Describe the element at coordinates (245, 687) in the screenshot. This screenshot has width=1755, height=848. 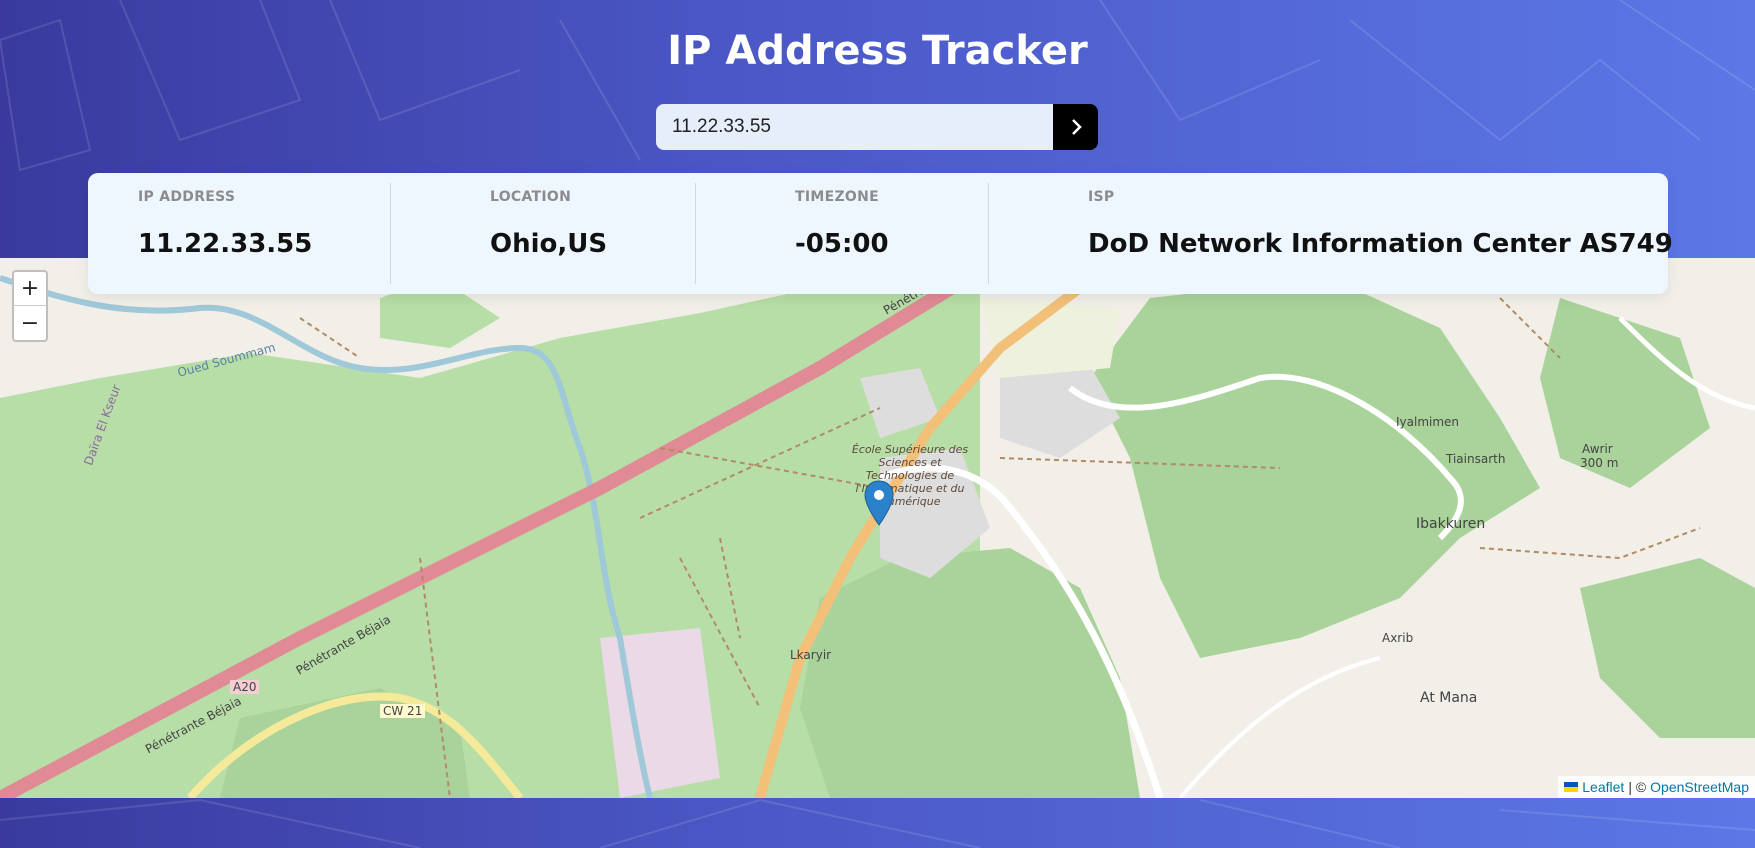
I see `map-label-a20: A20` at that location.